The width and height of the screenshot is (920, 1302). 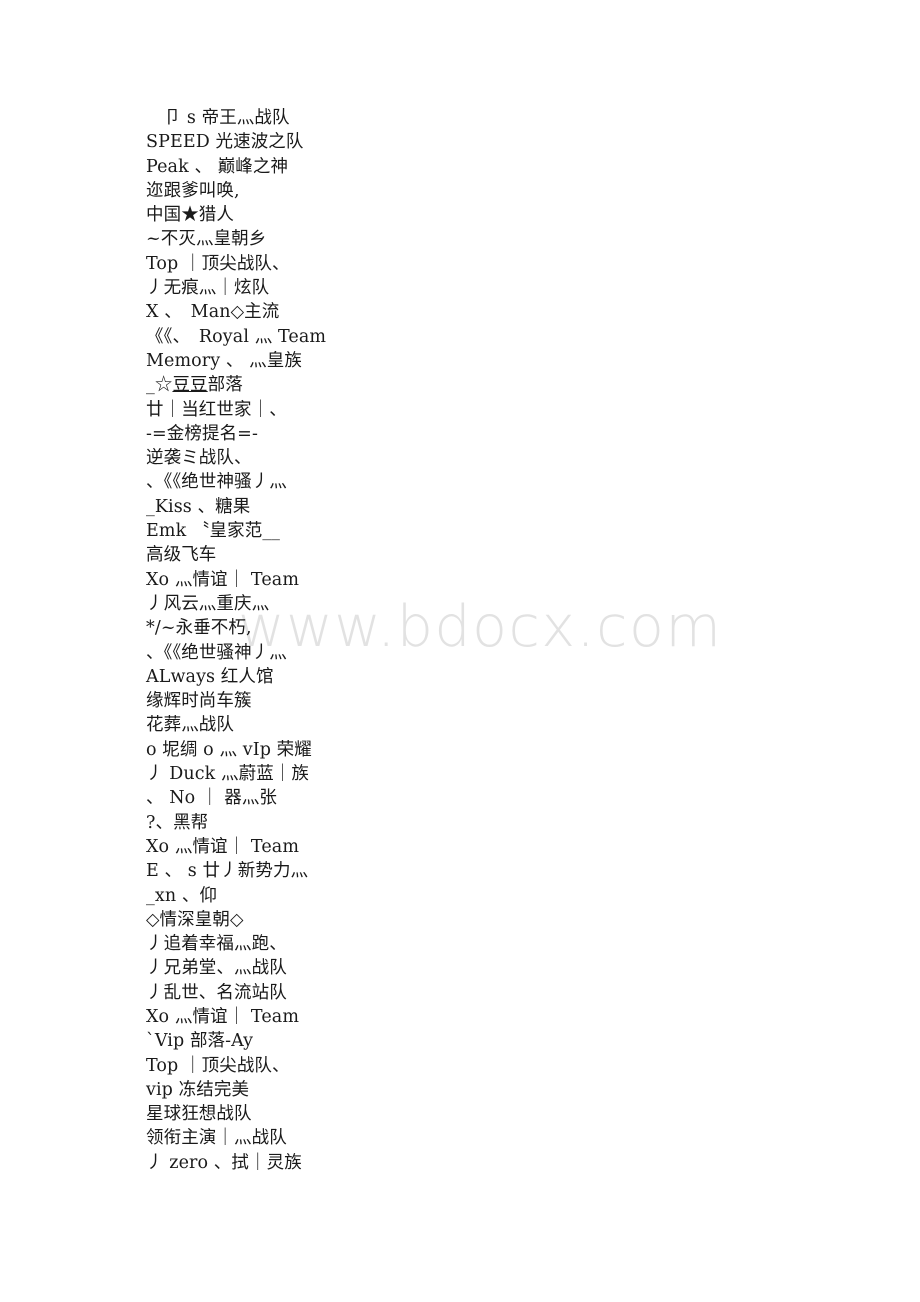 What do you see at coordinates (200, 1041) in the screenshot?
I see `document-line: ˋVip 部落-Ay` at bounding box center [200, 1041].